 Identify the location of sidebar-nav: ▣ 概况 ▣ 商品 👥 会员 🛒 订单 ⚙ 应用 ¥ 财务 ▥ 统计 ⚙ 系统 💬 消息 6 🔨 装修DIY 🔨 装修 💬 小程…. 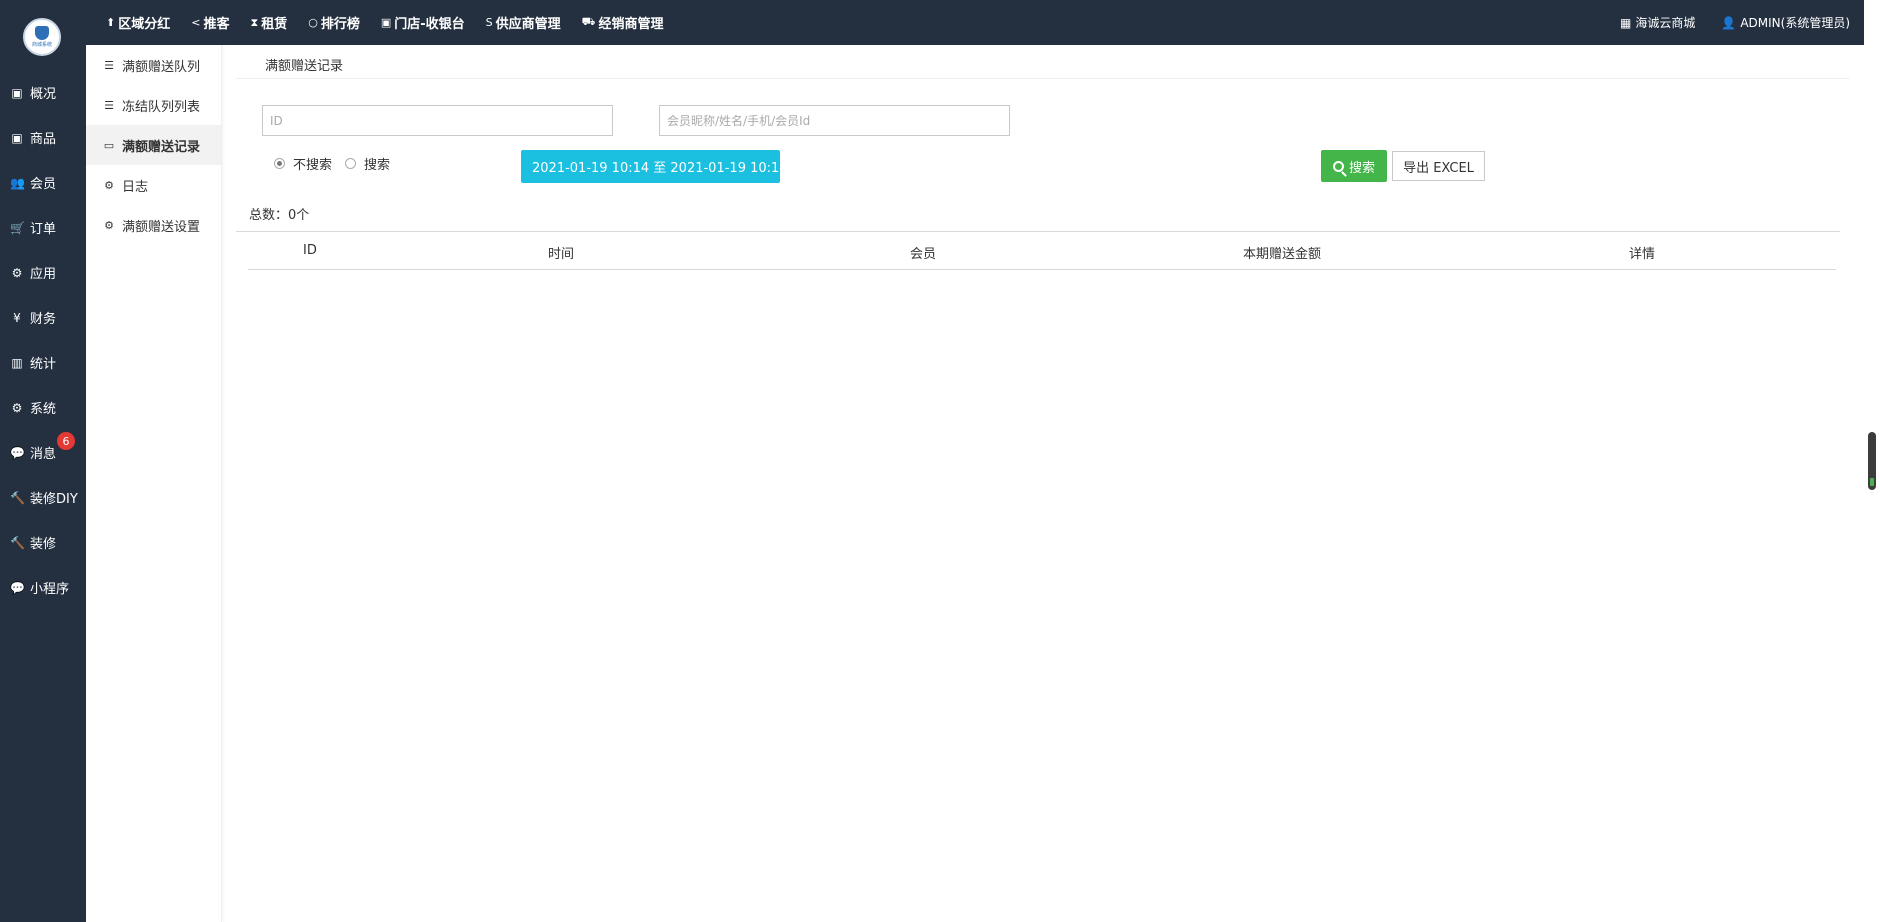
(43, 340).